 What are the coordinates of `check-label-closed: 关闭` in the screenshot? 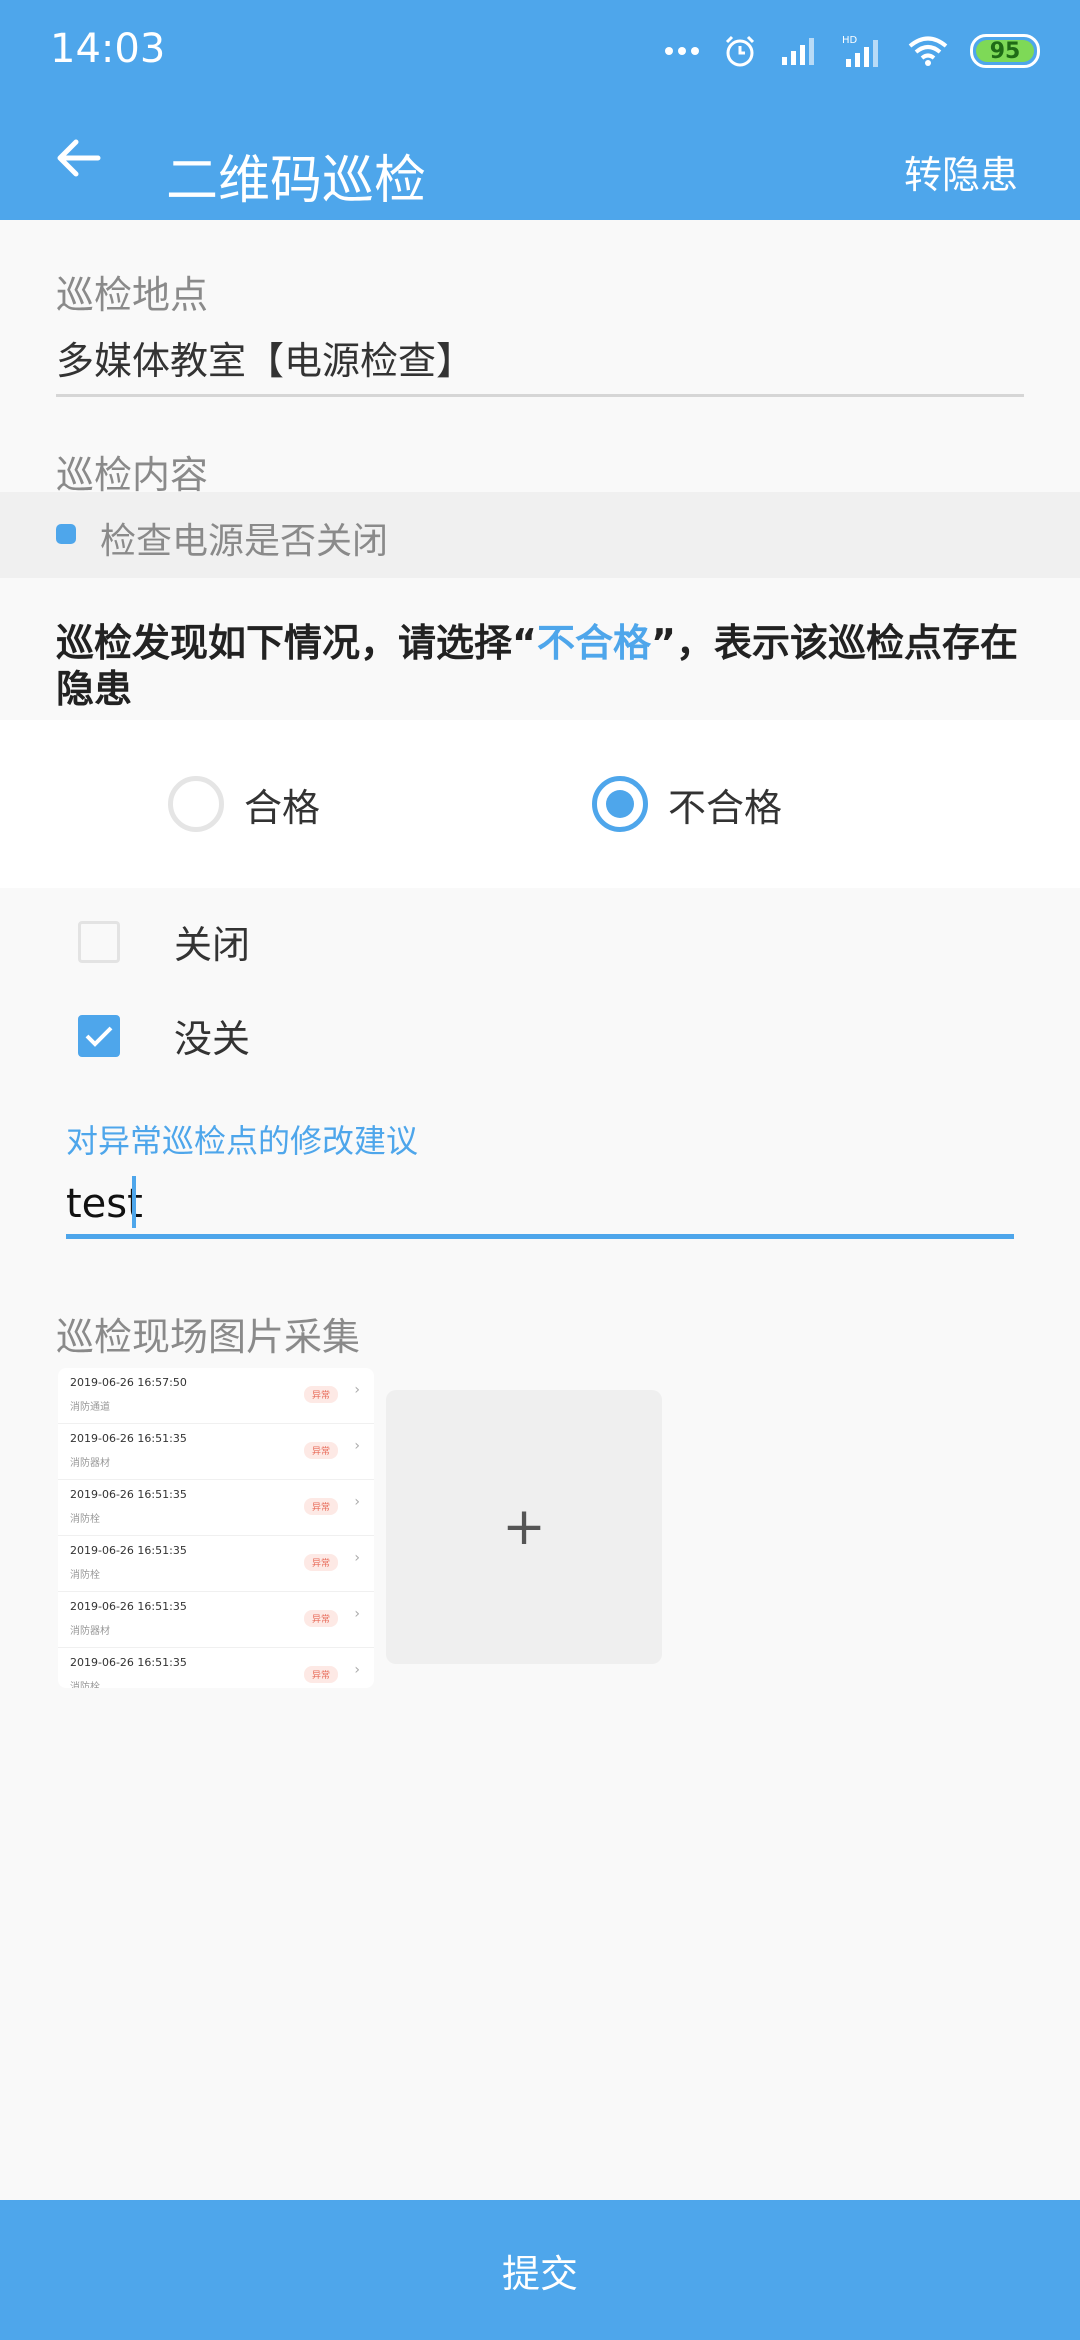 It's located at (212, 945).